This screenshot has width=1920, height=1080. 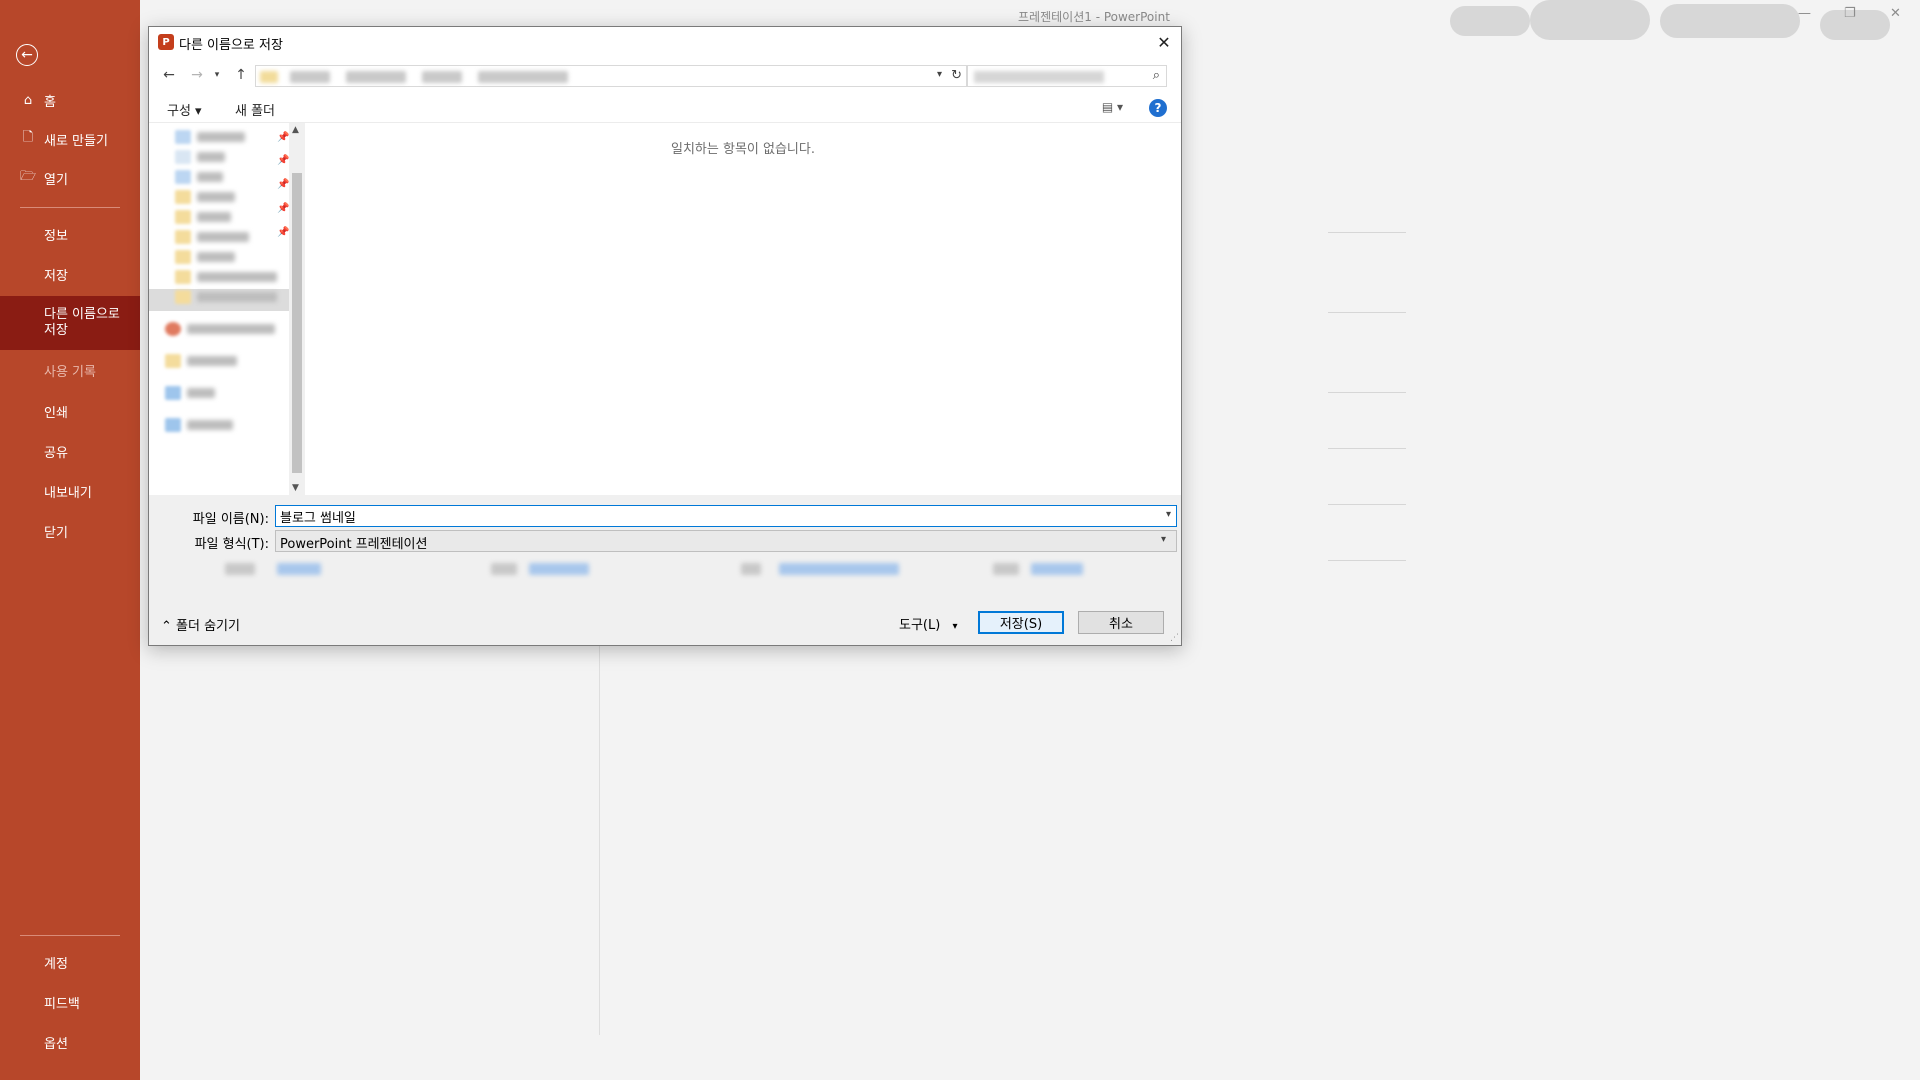 I want to click on new-folder-button: 새 폴더, so click(x=255, y=109).